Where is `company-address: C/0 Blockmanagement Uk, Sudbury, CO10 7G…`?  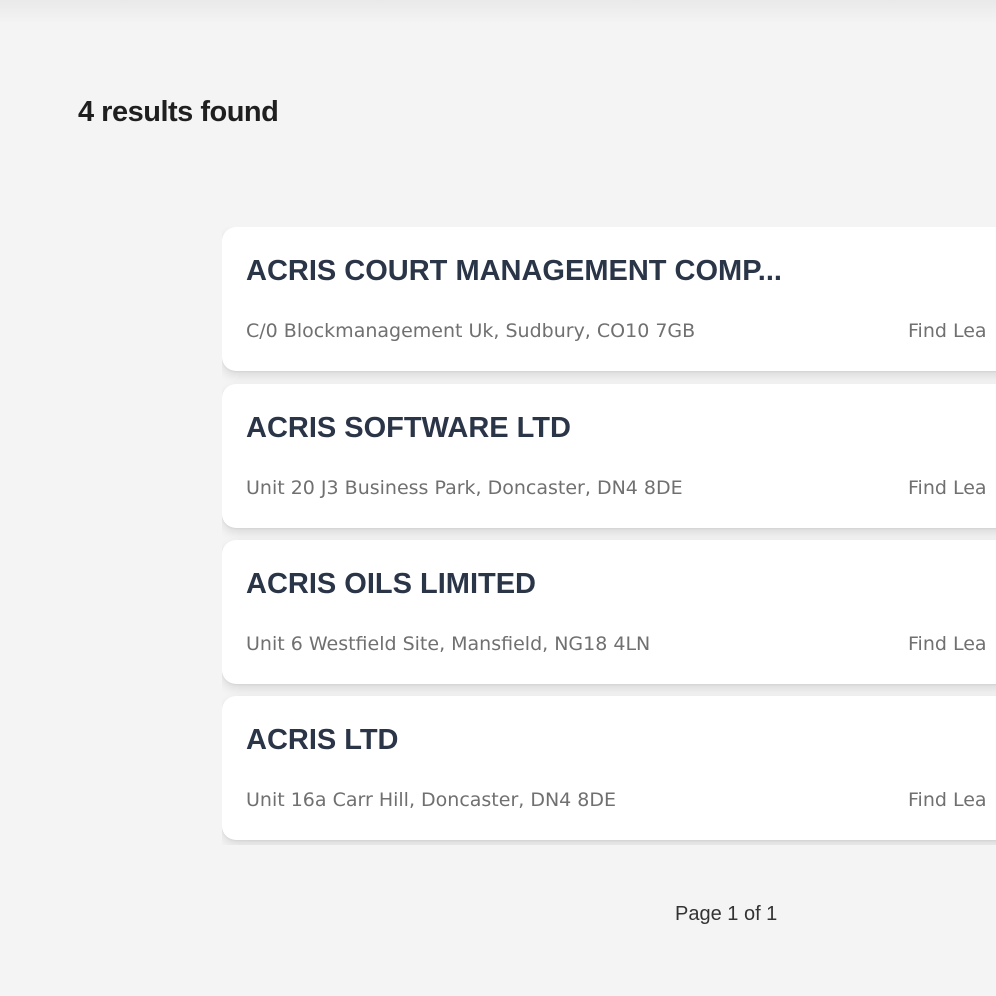
company-address: C/0 Blockmanagement Uk, Sudbury, CO10 7G… is located at coordinates (471, 331).